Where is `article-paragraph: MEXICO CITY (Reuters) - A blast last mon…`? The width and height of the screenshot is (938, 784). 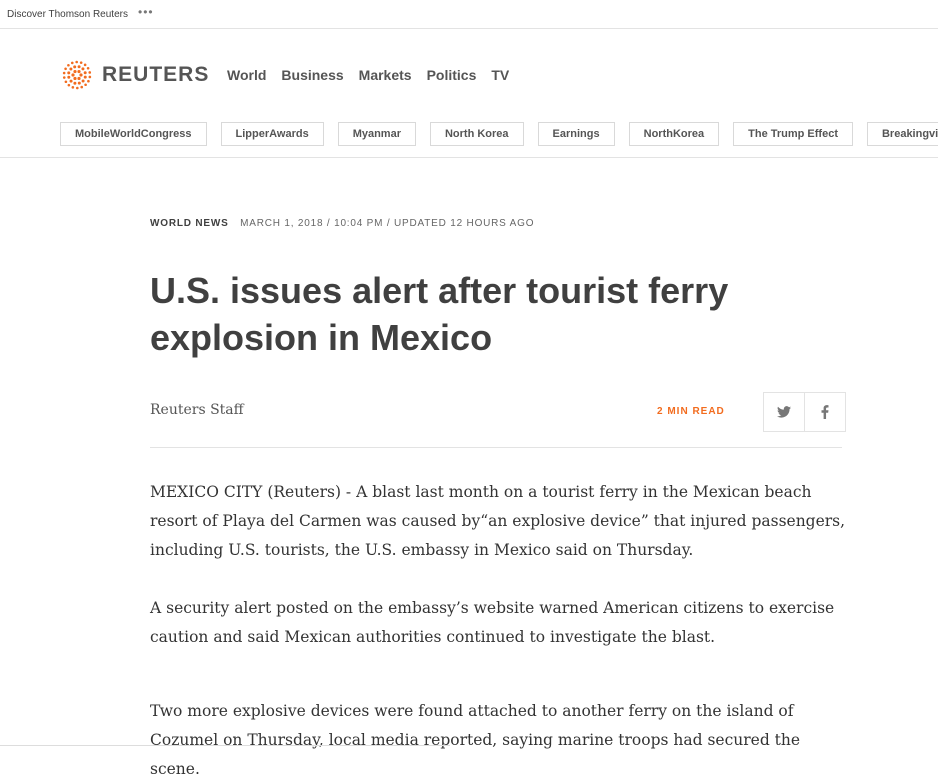
article-paragraph: MEXICO CITY (Reuters) - A blast last mon… is located at coordinates (498, 521).